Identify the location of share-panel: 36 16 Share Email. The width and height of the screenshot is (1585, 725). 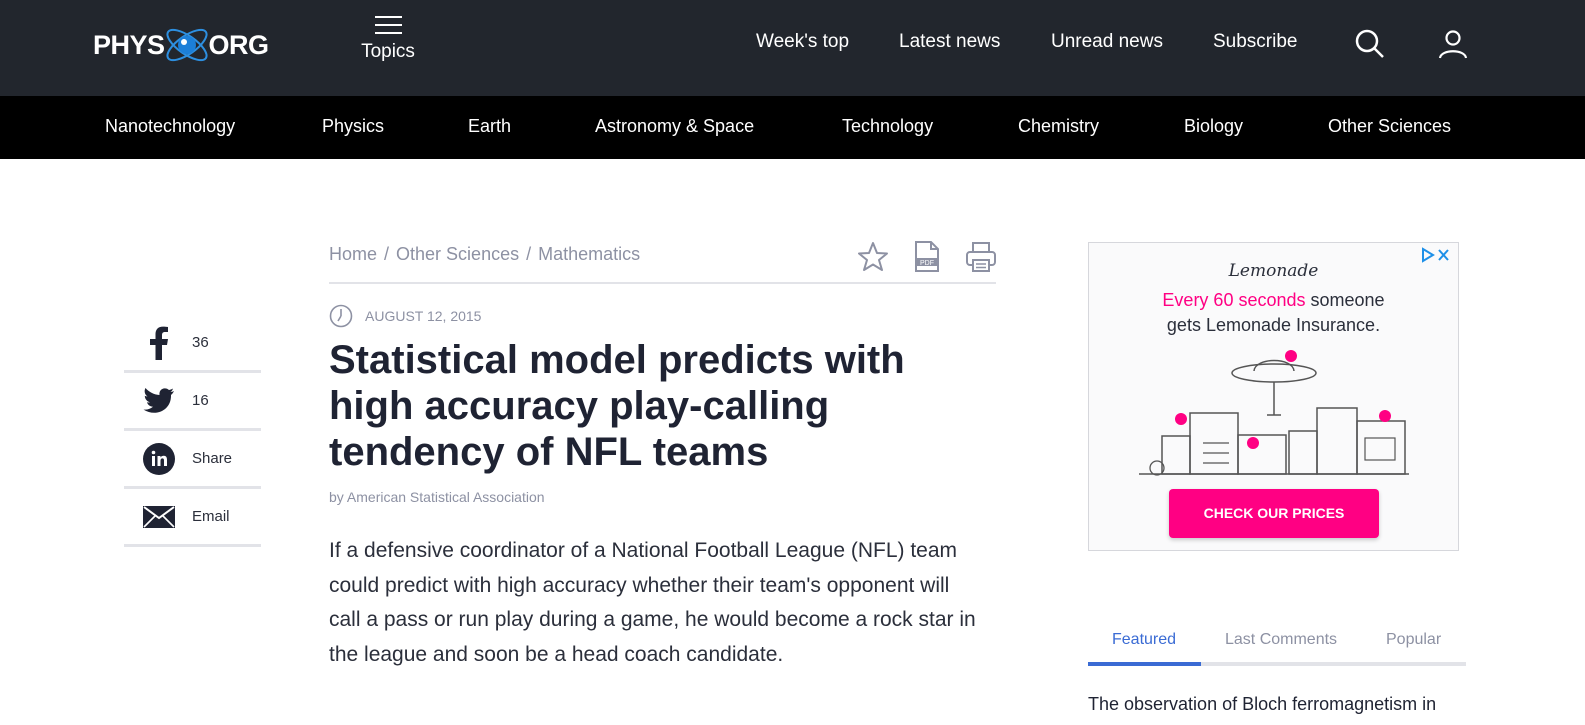
(192, 431).